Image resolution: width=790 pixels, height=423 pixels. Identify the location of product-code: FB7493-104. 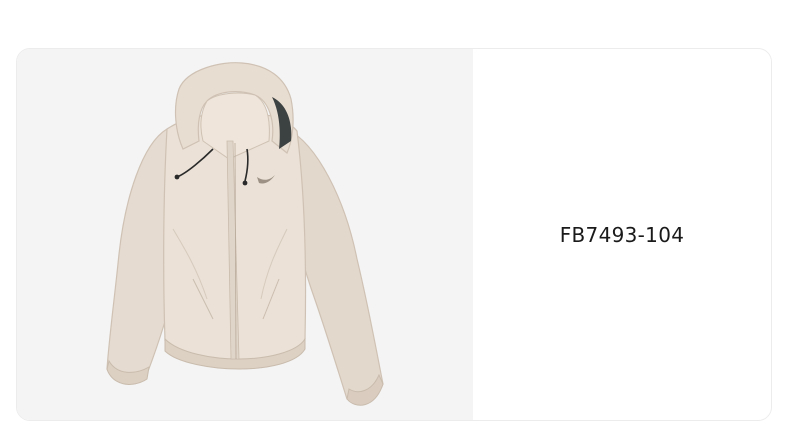
(622, 234).